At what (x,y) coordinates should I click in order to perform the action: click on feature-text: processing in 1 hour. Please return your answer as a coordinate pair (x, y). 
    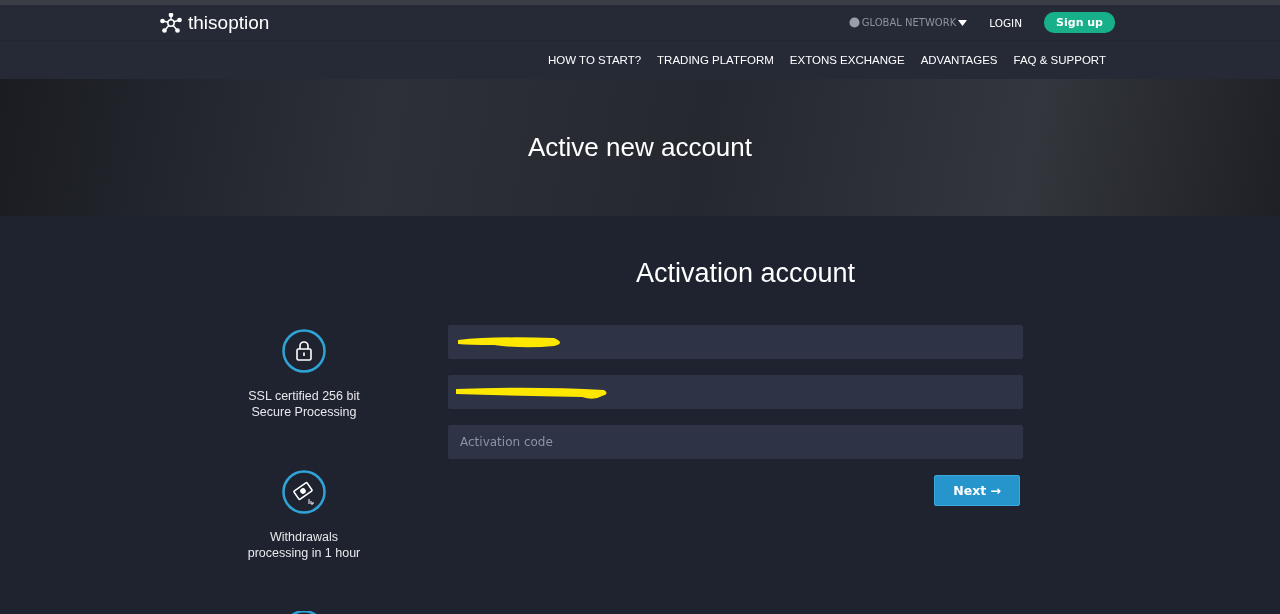
    Looking at the image, I should click on (304, 553).